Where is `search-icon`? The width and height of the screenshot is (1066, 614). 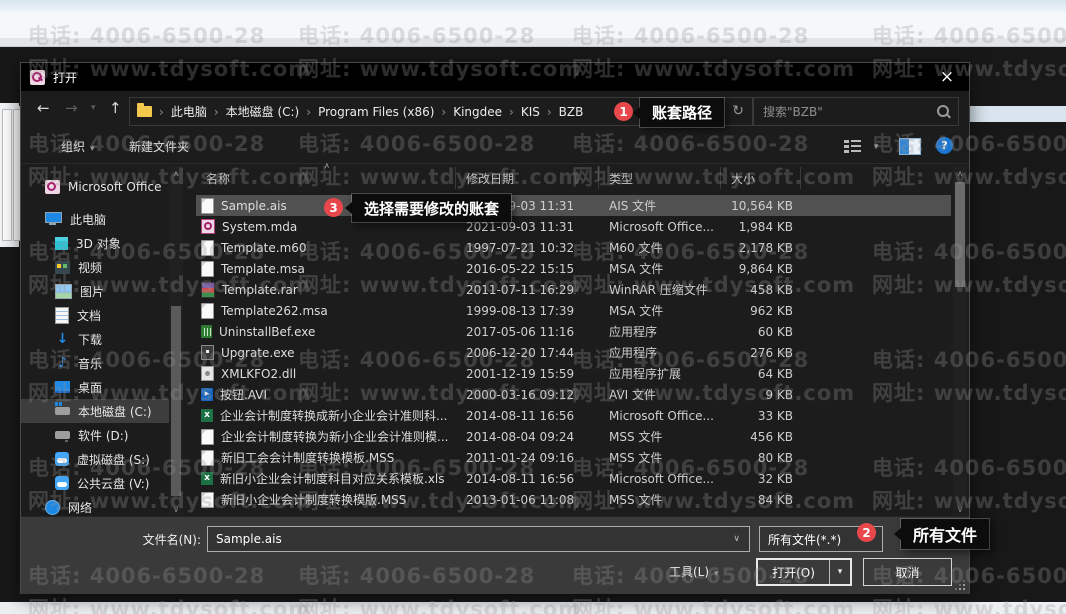 search-icon is located at coordinates (943, 111).